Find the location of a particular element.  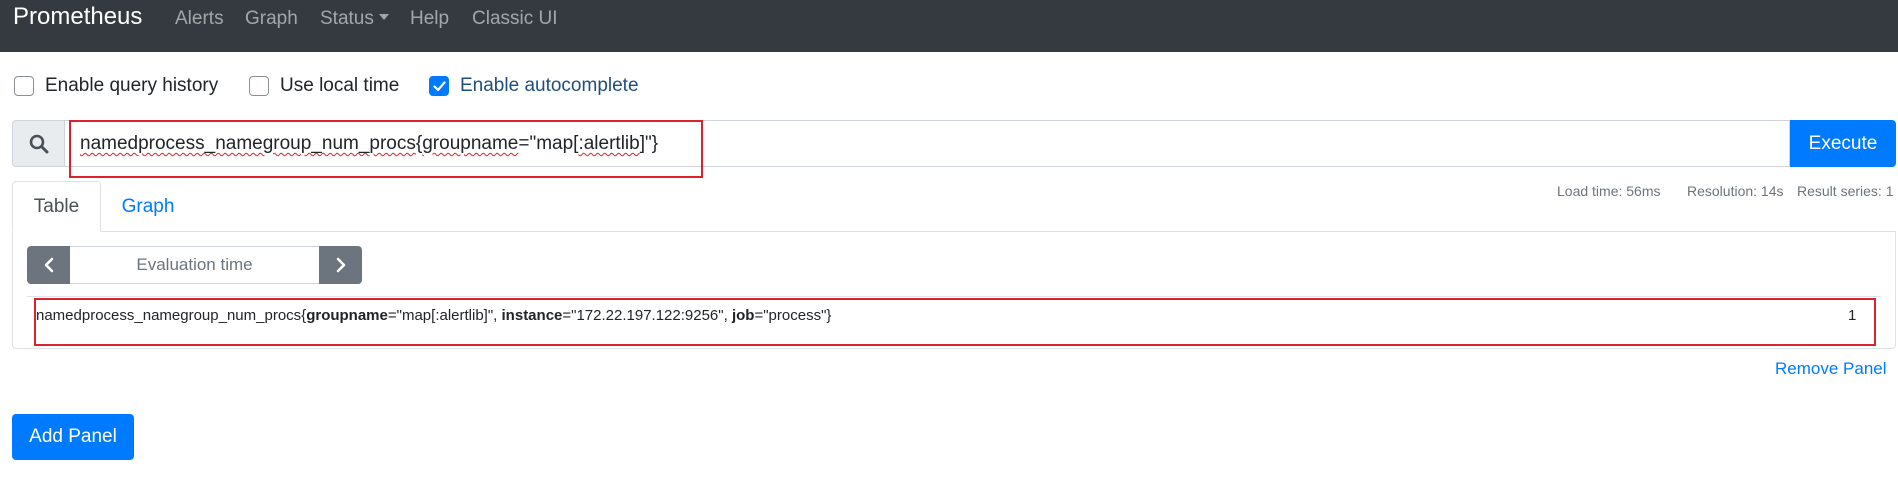

nav-graph: Graph is located at coordinates (271, 19).